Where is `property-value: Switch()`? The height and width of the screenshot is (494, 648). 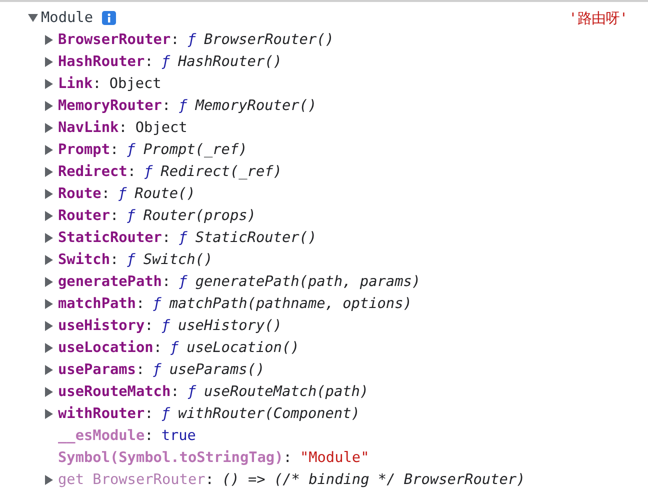
property-value: Switch() is located at coordinates (178, 260).